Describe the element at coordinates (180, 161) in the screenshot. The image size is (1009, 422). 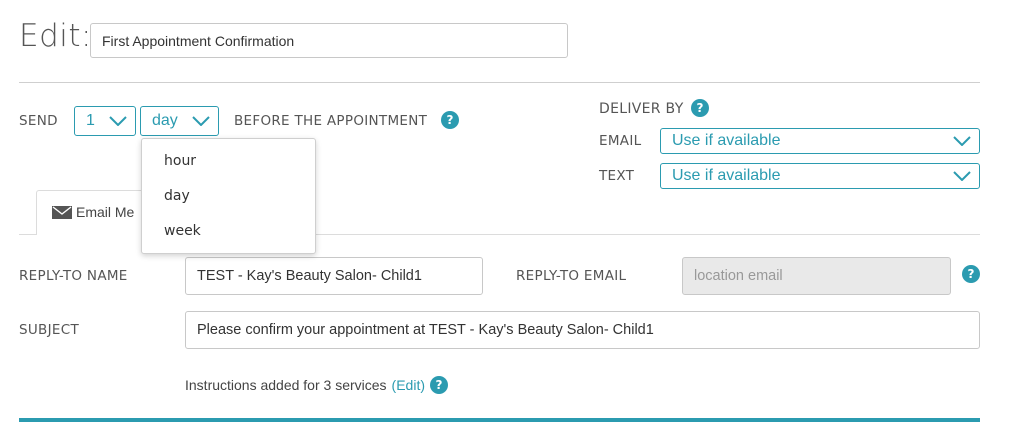
I see `dropdown-option-hour: hour` at that location.